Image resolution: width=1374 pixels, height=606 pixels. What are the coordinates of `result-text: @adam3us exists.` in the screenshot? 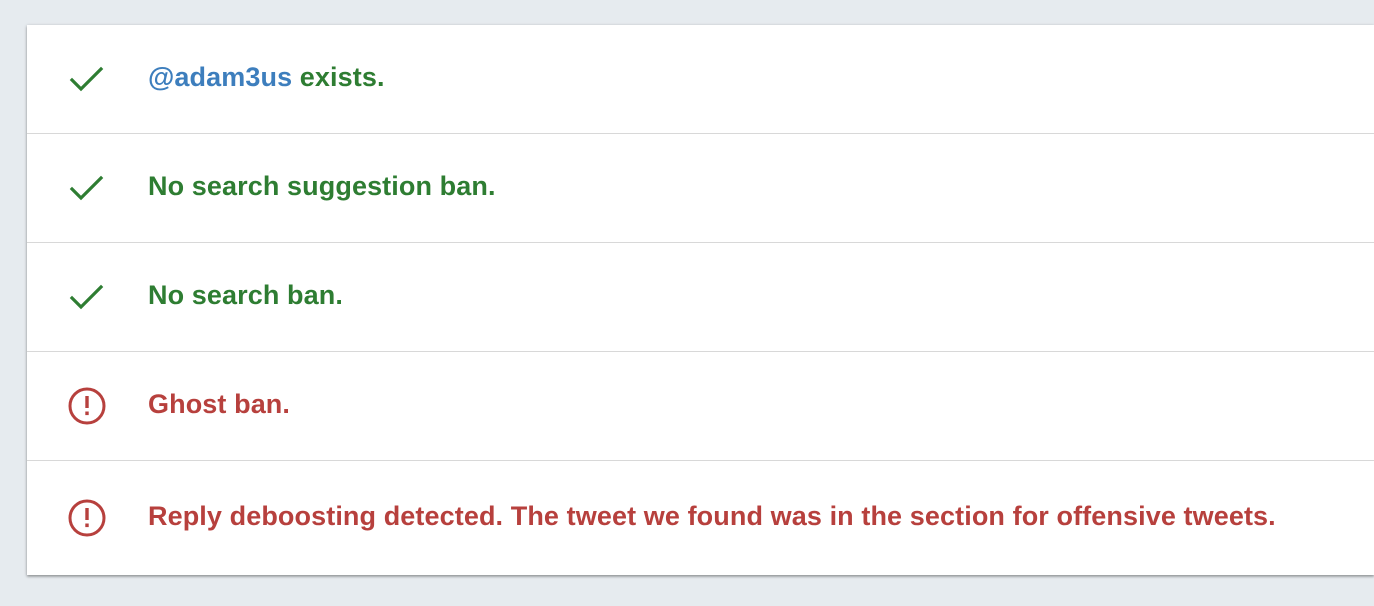 It's located at (266, 77).